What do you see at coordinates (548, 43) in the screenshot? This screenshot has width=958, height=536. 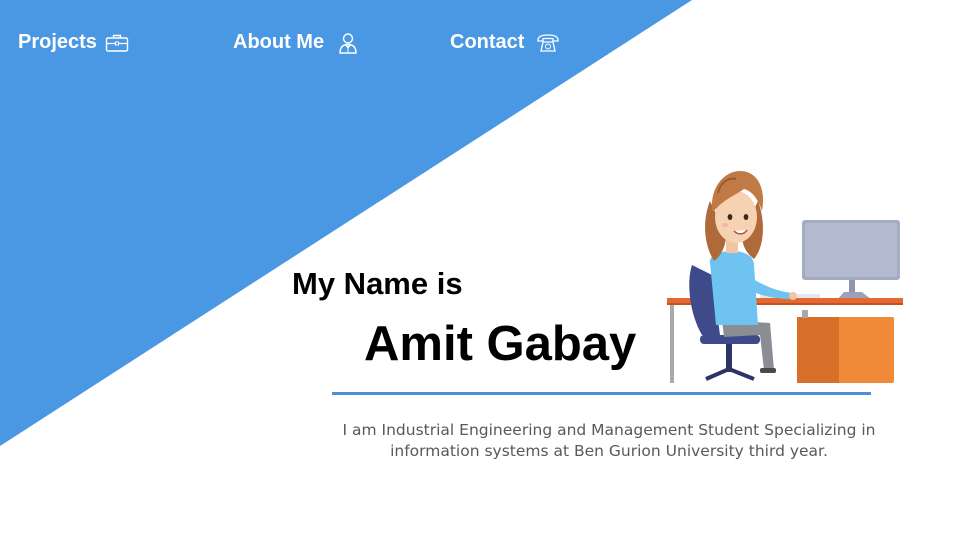 I see `telephone-icon` at bounding box center [548, 43].